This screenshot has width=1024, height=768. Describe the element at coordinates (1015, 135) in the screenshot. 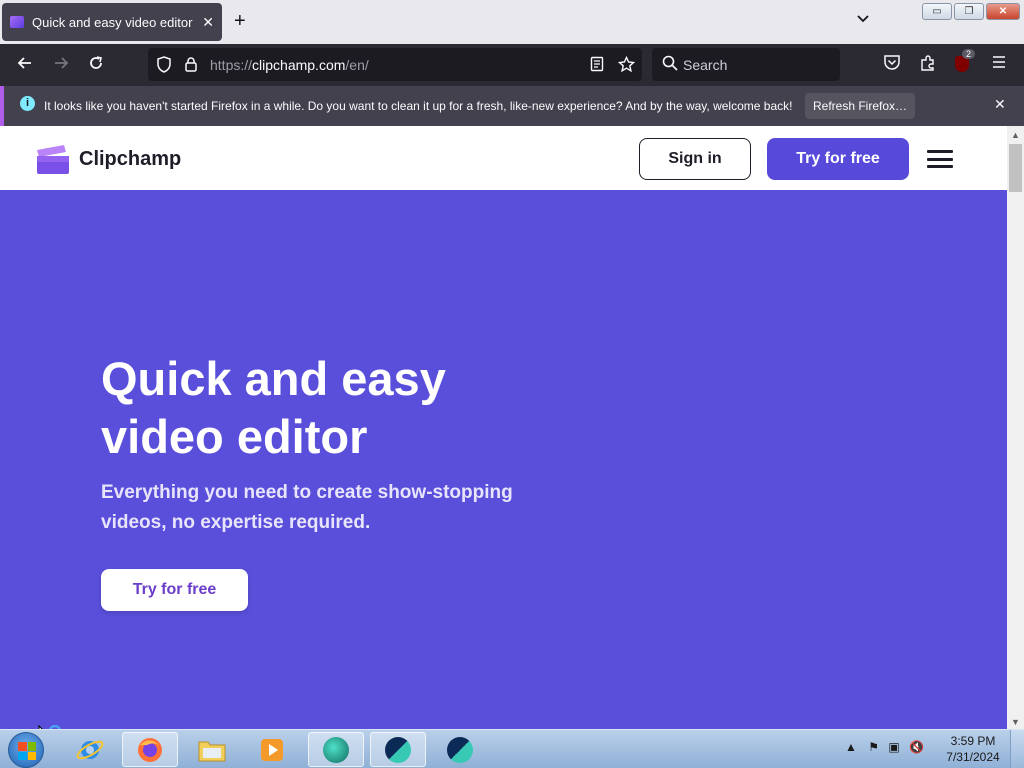

I see `scroll-up-arrow-icon: ▲` at that location.